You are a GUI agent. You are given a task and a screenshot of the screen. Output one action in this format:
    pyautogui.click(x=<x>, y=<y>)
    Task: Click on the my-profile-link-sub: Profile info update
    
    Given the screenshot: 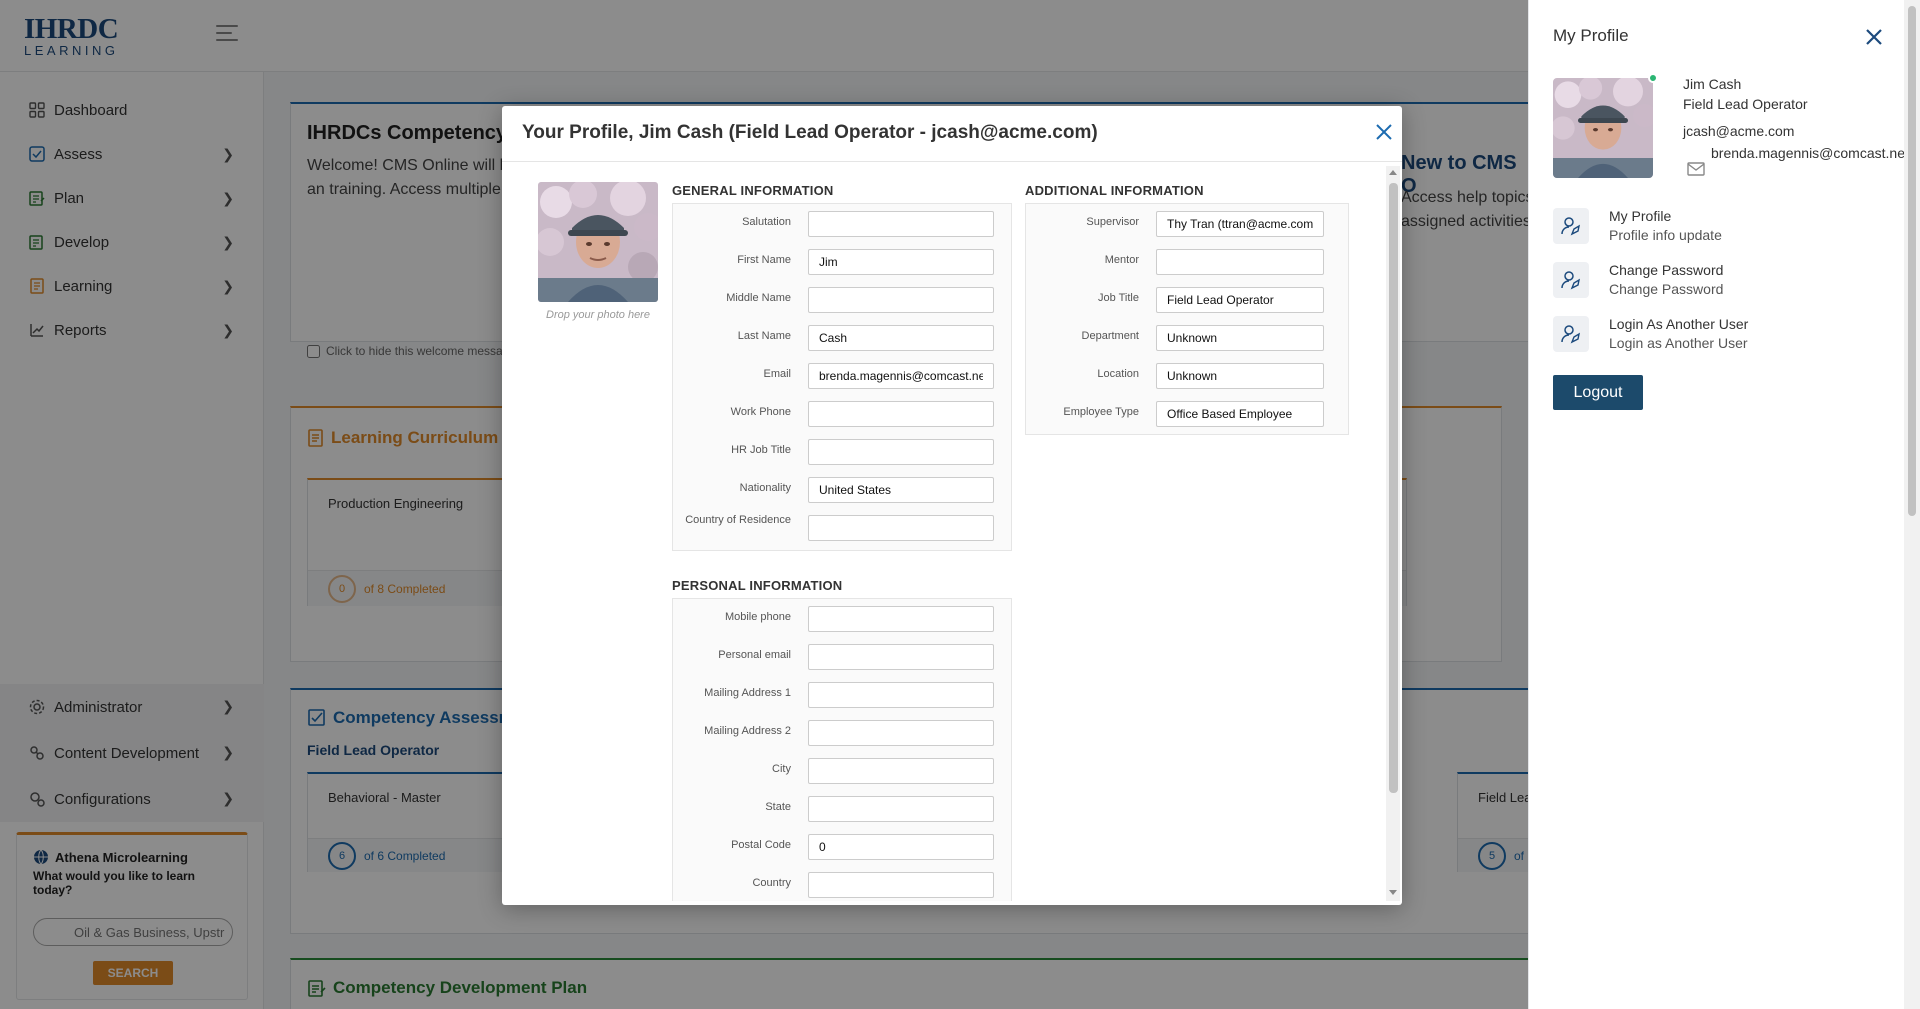 What is the action you would take?
    pyautogui.click(x=1665, y=235)
    